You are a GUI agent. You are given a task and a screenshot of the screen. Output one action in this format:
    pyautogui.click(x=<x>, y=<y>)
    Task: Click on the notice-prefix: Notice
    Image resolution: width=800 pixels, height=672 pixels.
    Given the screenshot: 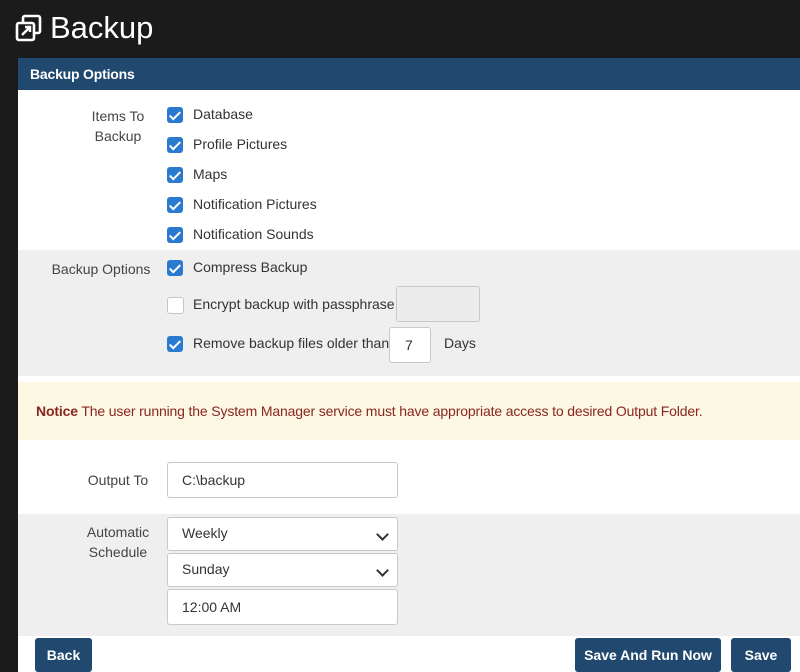 What is the action you would take?
    pyautogui.click(x=57, y=411)
    